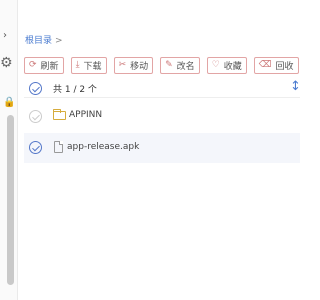 This screenshot has width=320, height=300. Describe the element at coordinates (10, 200) in the screenshot. I see `sidebar-scrollbar` at that location.